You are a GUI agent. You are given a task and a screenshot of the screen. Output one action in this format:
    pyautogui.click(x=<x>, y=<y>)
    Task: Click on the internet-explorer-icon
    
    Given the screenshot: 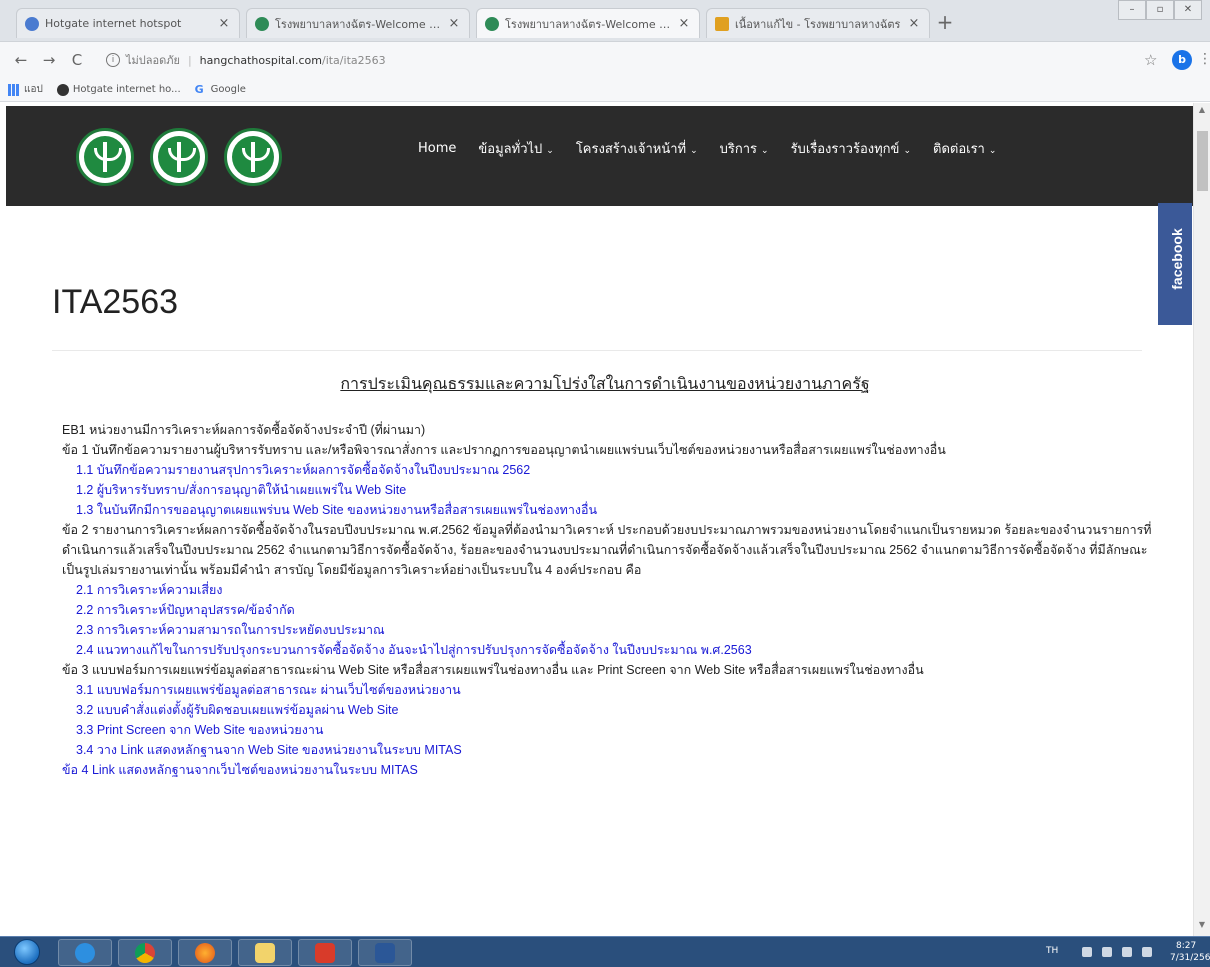 What is the action you would take?
    pyautogui.click(x=85, y=953)
    